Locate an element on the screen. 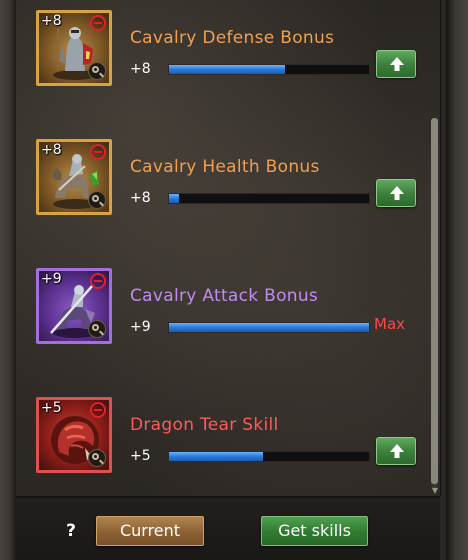 This screenshot has width=468, height=560. skill-icon-frame: +9 is located at coordinates (74, 306).